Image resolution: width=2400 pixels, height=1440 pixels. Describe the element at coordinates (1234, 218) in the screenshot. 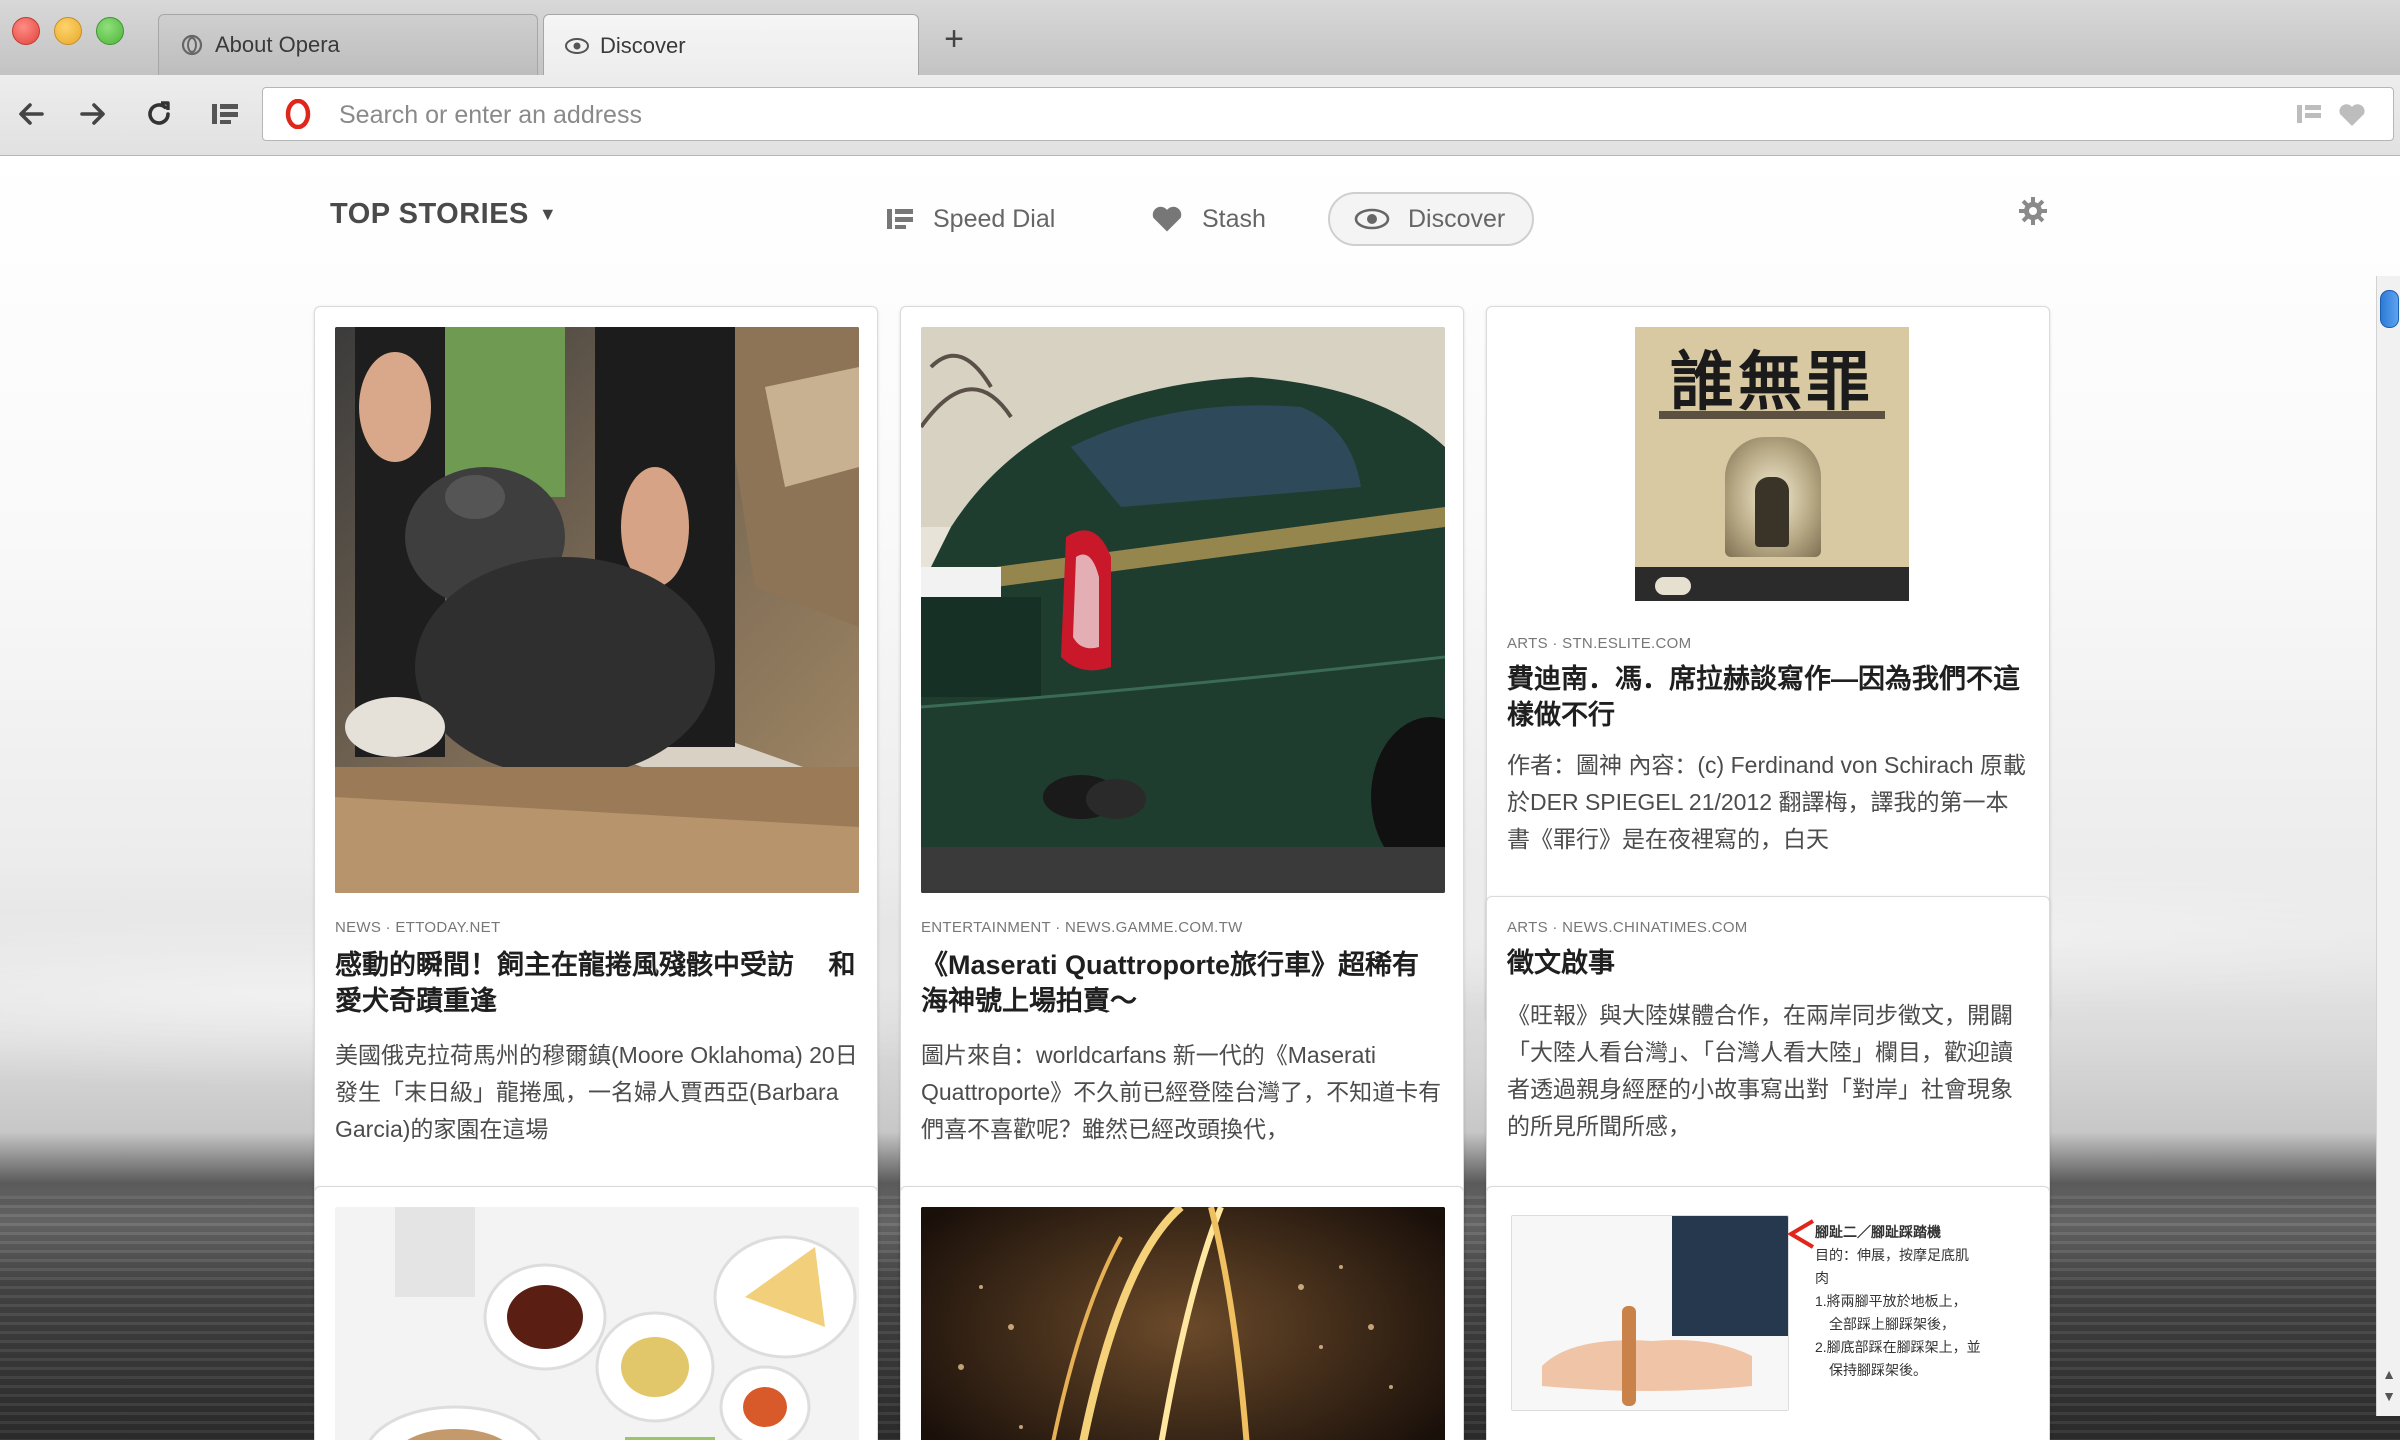

I see `nav-label: Stash` at that location.